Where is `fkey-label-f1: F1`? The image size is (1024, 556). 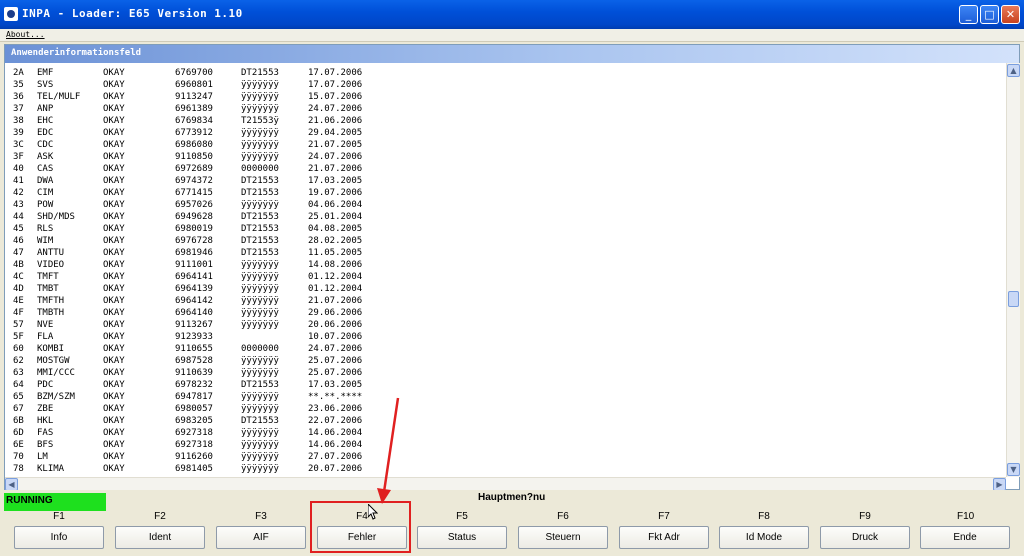 fkey-label-f1: F1 is located at coordinates (59, 516).